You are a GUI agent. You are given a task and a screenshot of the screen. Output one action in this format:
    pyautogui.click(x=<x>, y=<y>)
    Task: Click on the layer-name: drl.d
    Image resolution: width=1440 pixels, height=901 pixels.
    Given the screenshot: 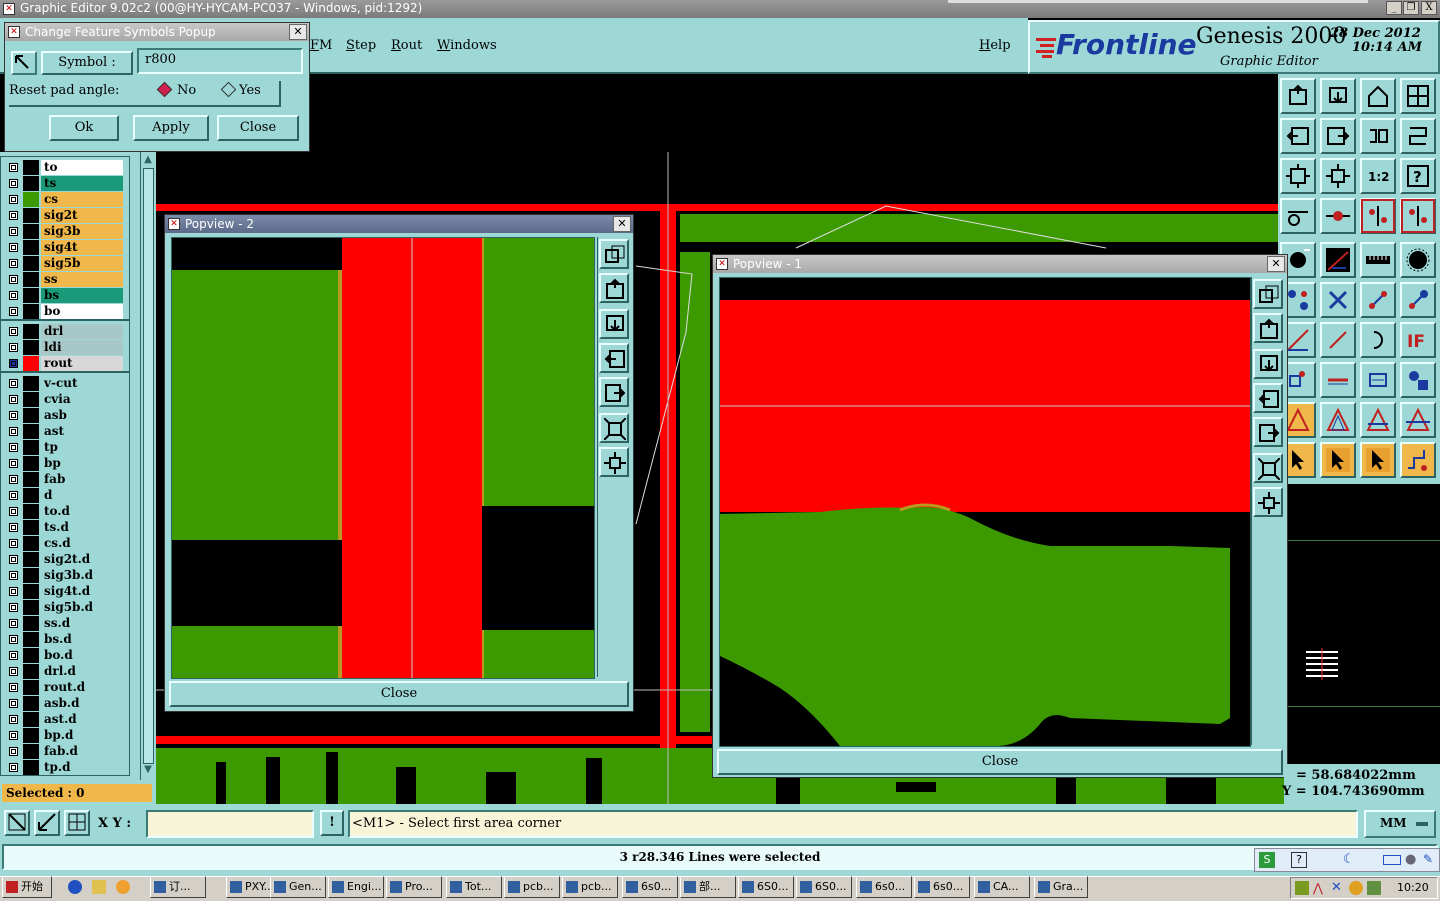 What is the action you would take?
    pyautogui.click(x=82, y=671)
    